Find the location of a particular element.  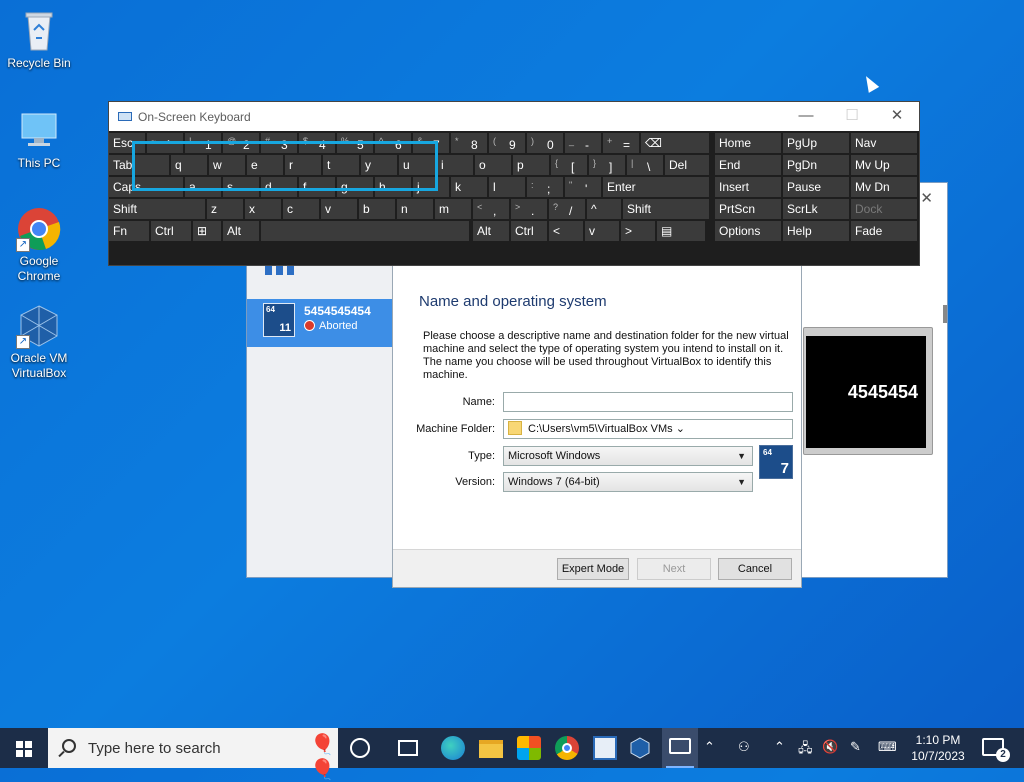

edge-icon is located at coordinates (453, 748).